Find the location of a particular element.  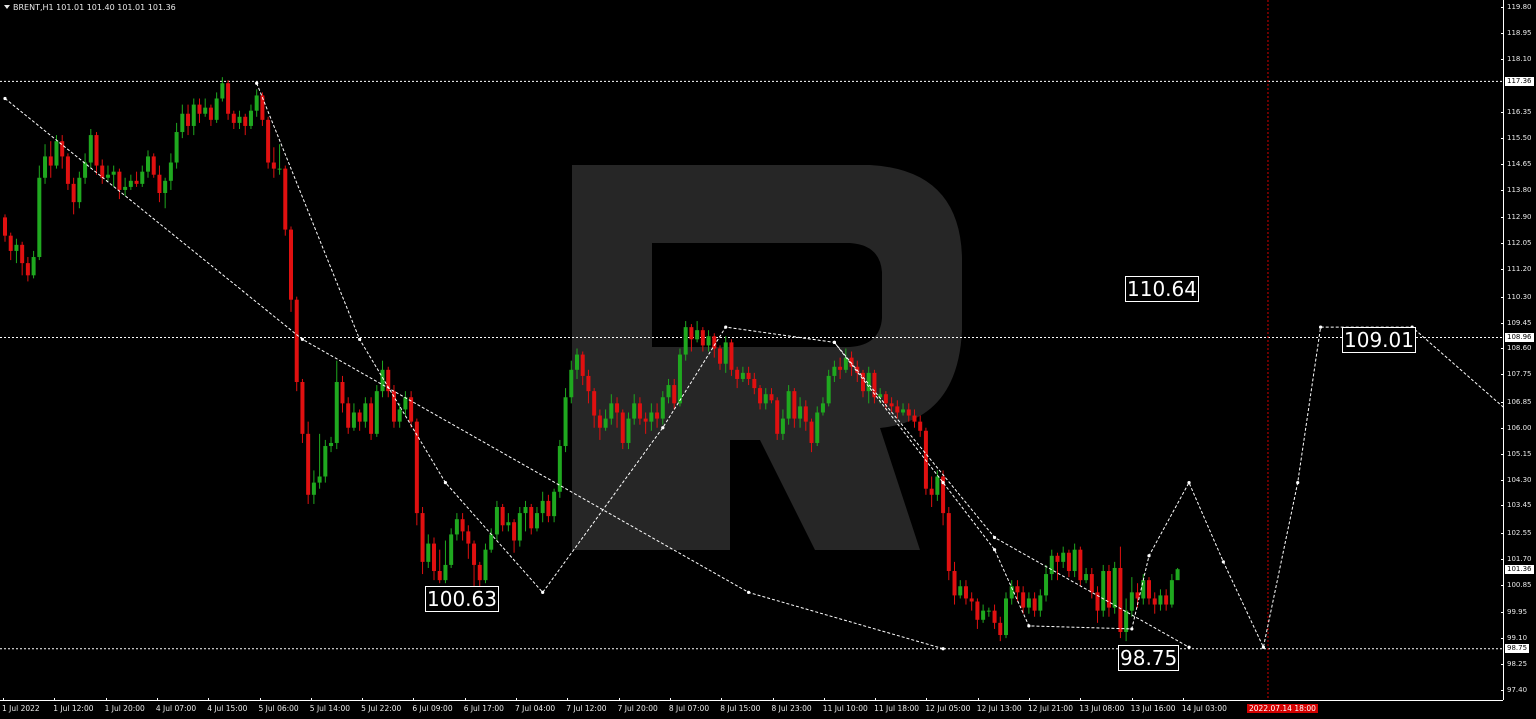

price-tick-label: 112.05 is located at coordinates (1519, 243).